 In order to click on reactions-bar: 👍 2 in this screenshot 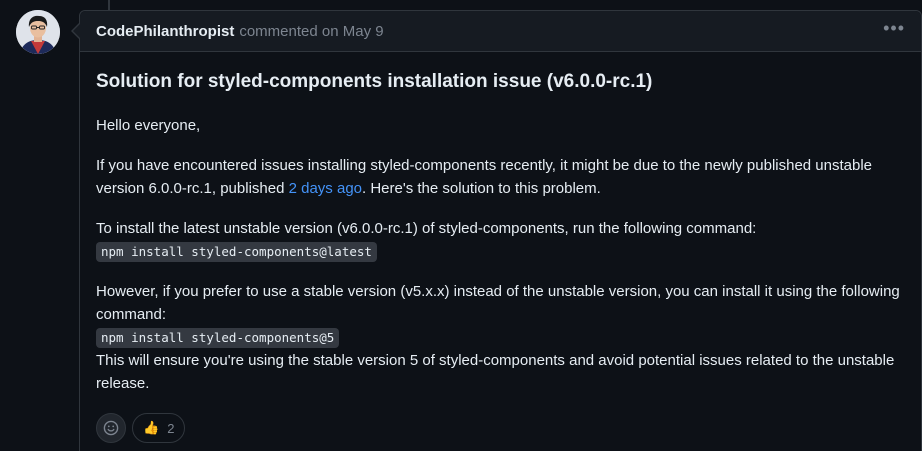, I will do `click(141, 428)`.